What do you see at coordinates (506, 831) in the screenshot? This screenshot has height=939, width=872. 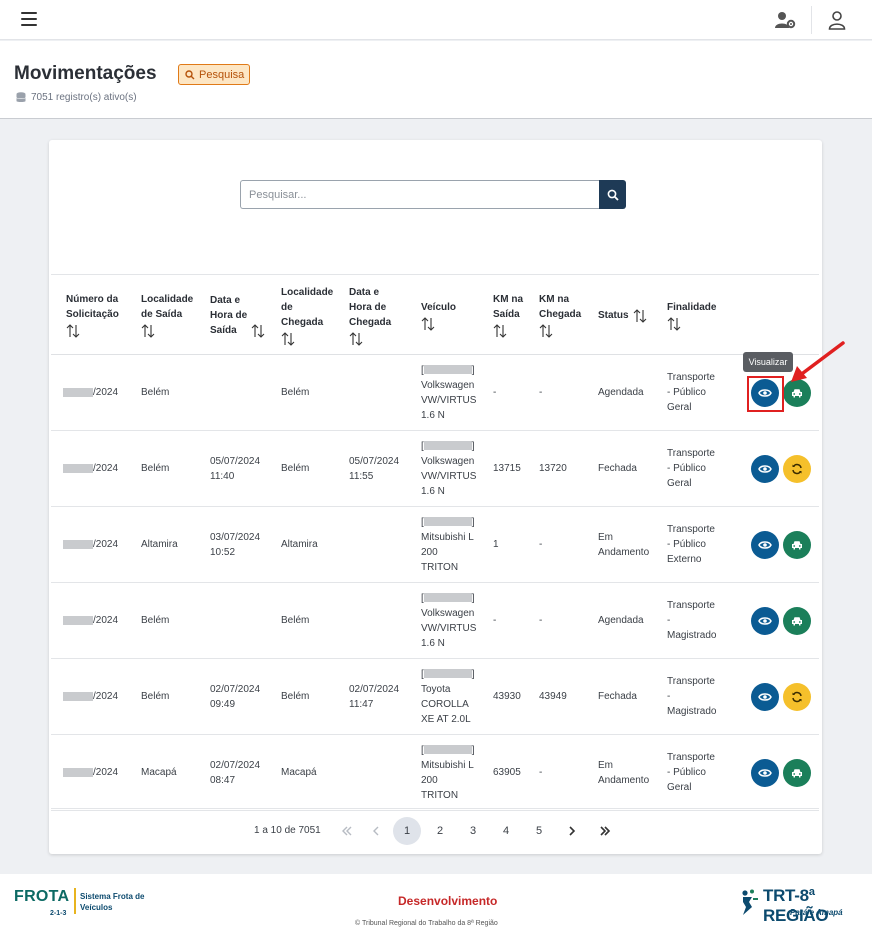 I see `page-button: 4` at bounding box center [506, 831].